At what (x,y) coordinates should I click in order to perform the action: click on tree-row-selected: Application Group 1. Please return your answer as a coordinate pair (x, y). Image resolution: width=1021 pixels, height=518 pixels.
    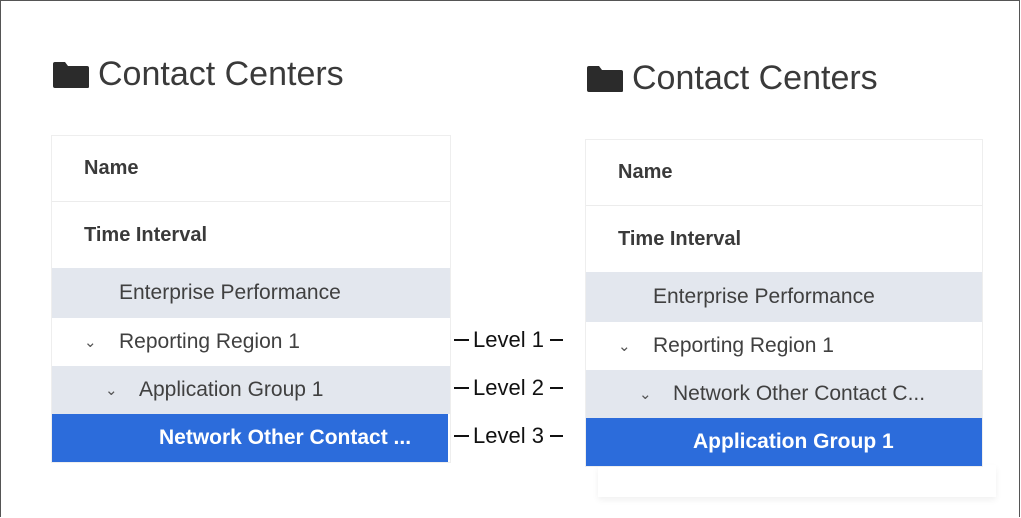
    Looking at the image, I should click on (784, 442).